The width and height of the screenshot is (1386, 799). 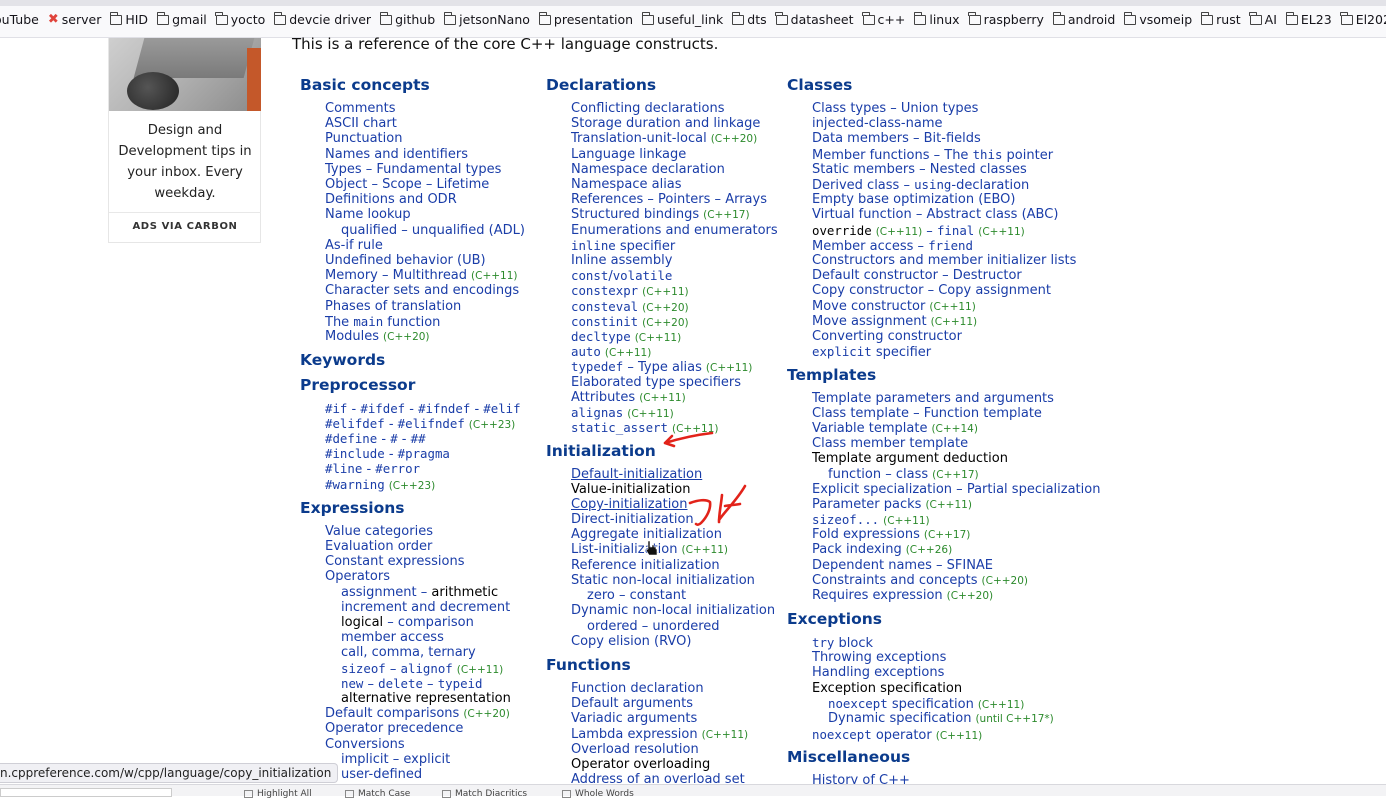 I want to click on nav-link: Dynamic specification, so click(x=899, y=718).